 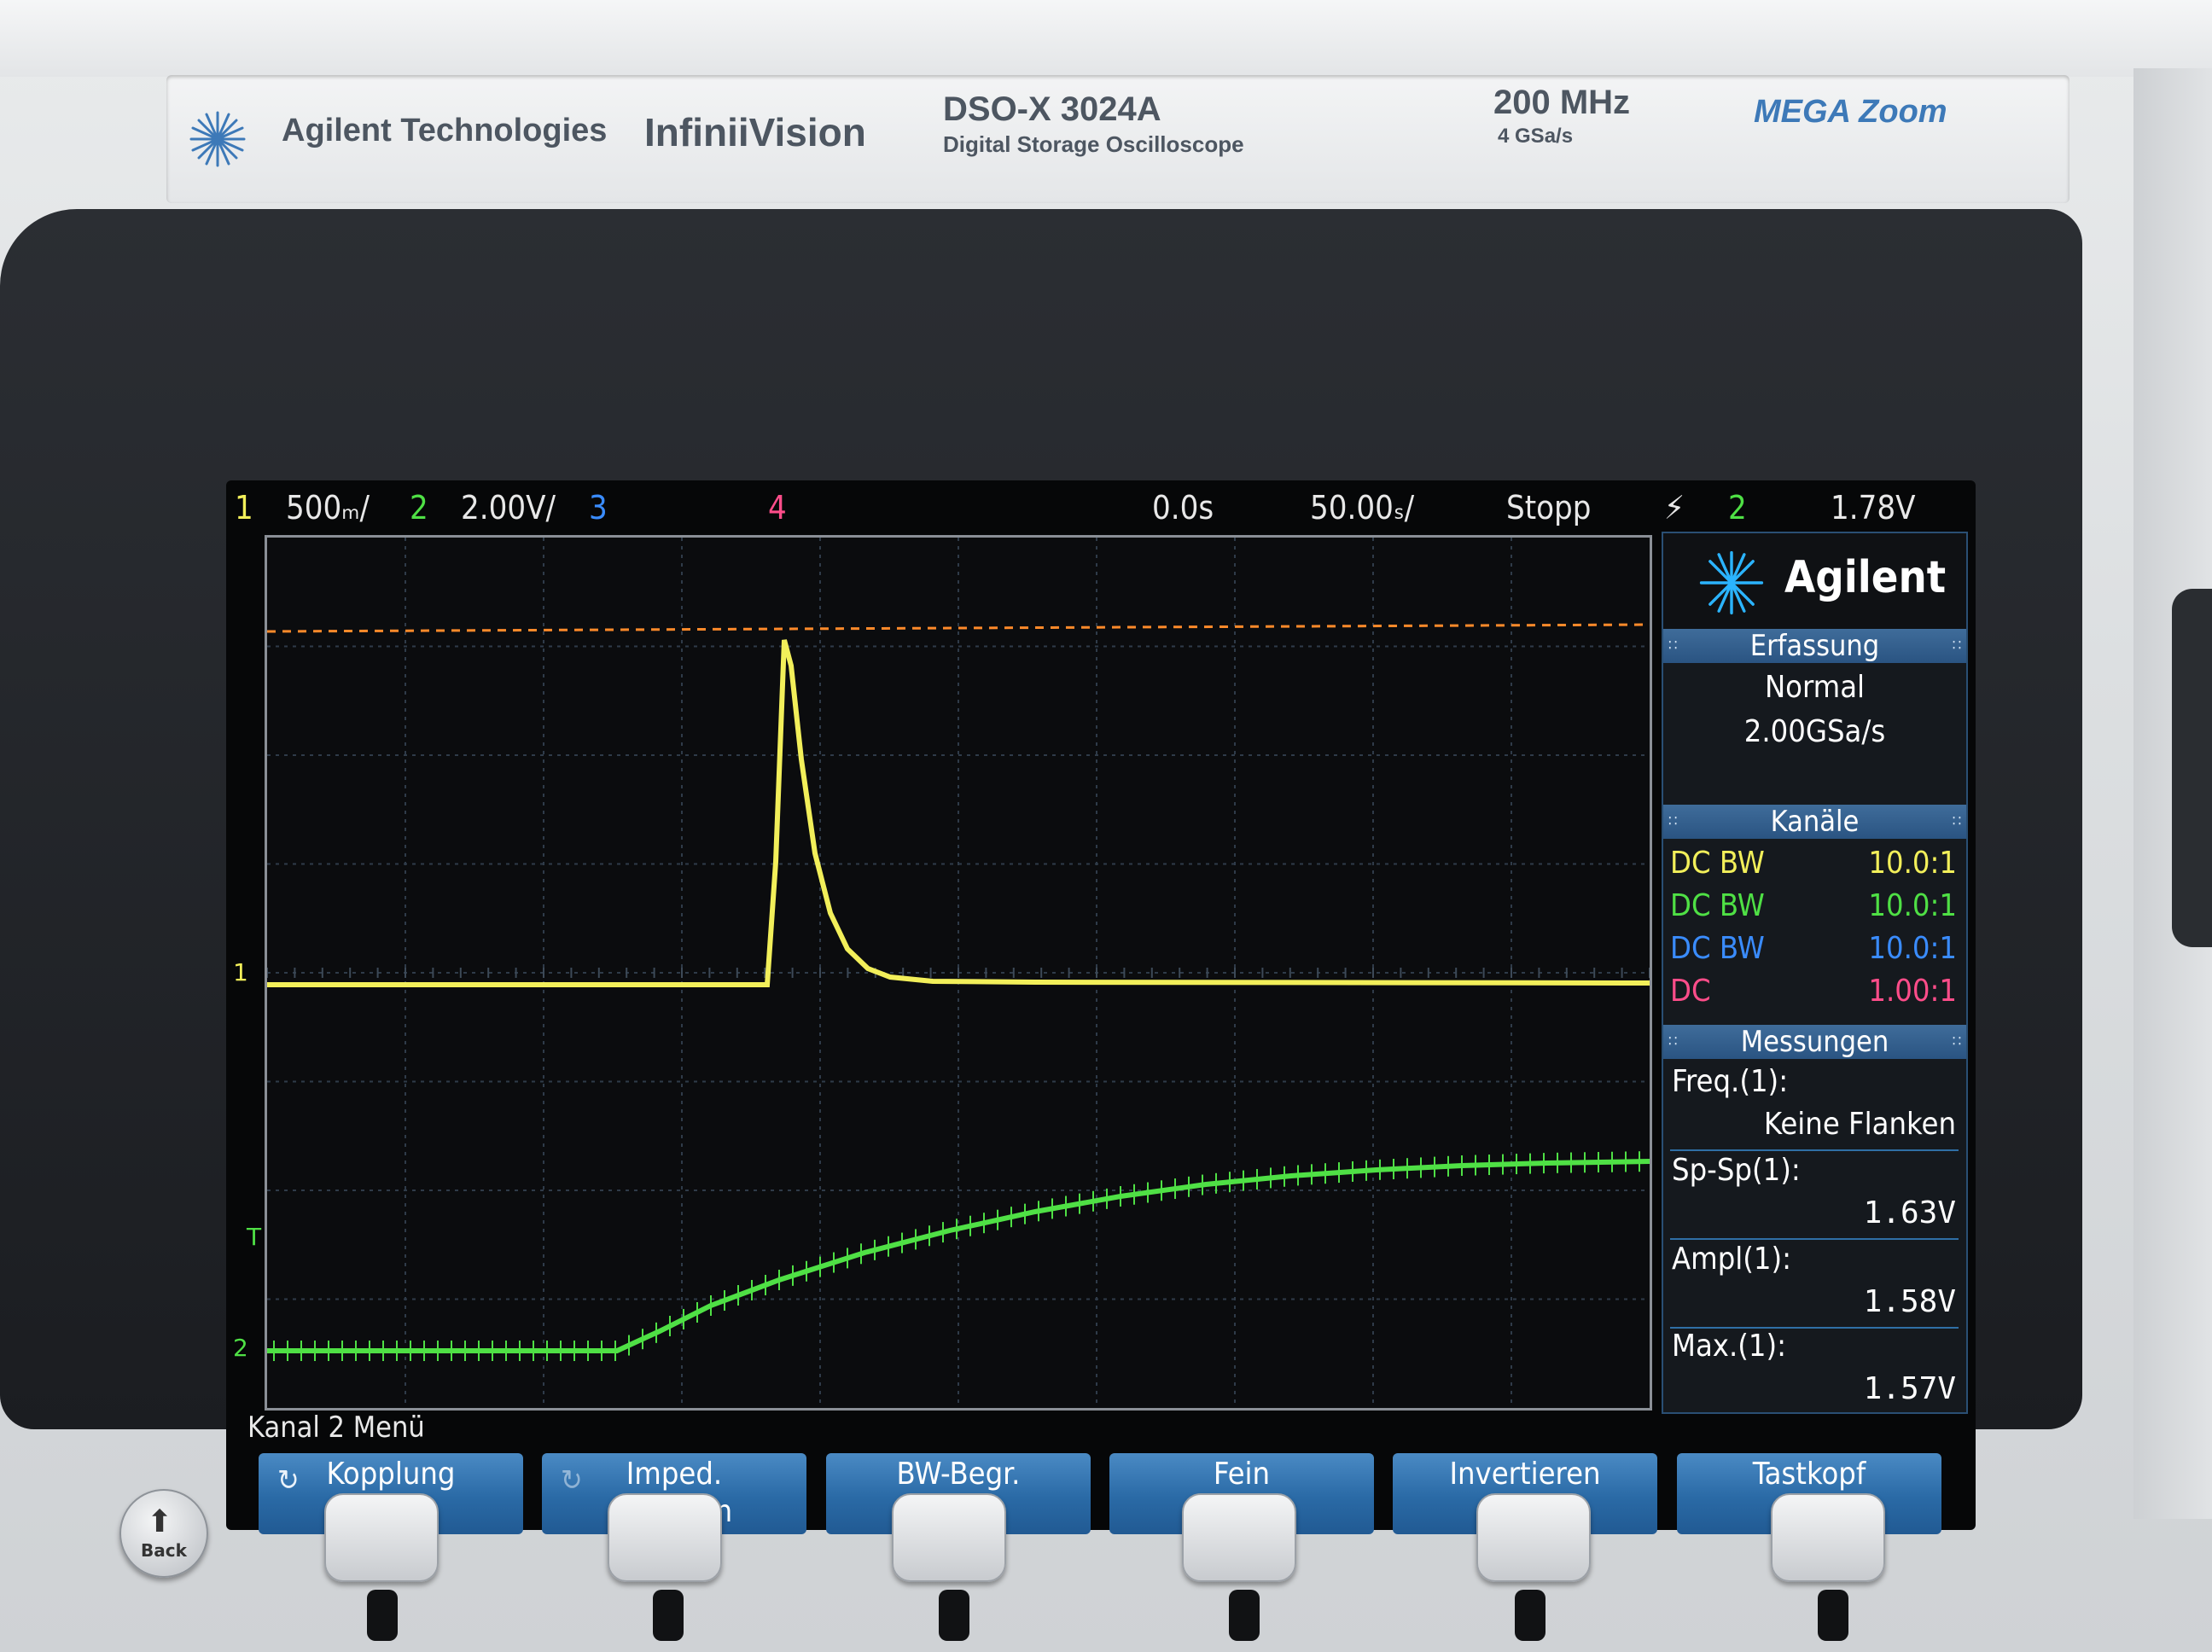 What do you see at coordinates (1814, 731) in the screenshot?
I see `acquisition-rate: 2.00GSa/s` at bounding box center [1814, 731].